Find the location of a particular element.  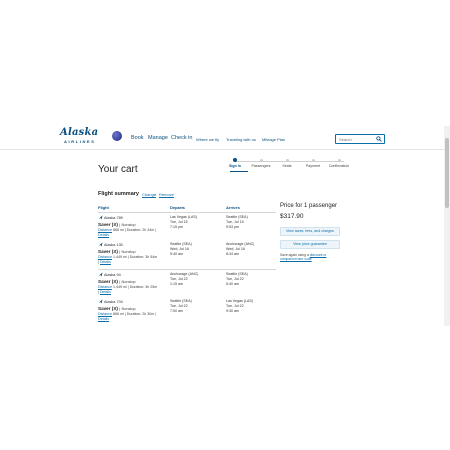

scrollbar-thumb is located at coordinates (447, 173).